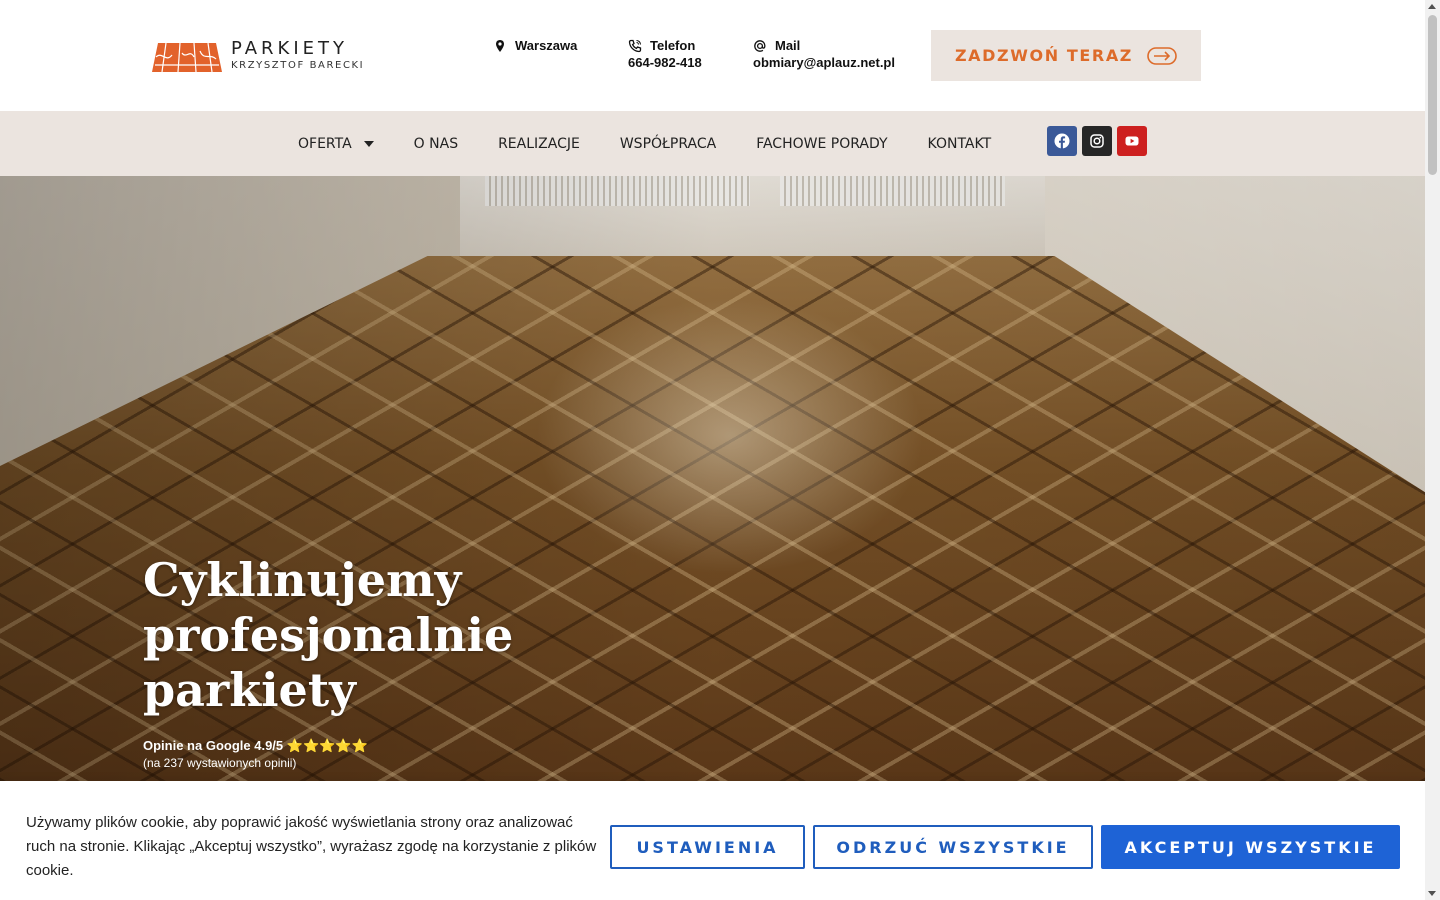 The width and height of the screenshot is (1440, 900). What do you see at coordinates (824, 62) in the screenshot?
I see `mail-address: obmiary@aplauz.net.pl` at bounding box center [824, 62].